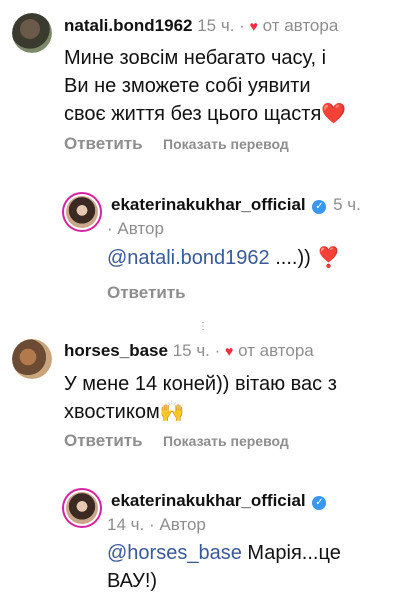 This screenshot has width=414, height=600. Describe the element at coordinates (193, 114) in the screenshot. I see `comment-text-line: своє життя без цього щастя` at that location.